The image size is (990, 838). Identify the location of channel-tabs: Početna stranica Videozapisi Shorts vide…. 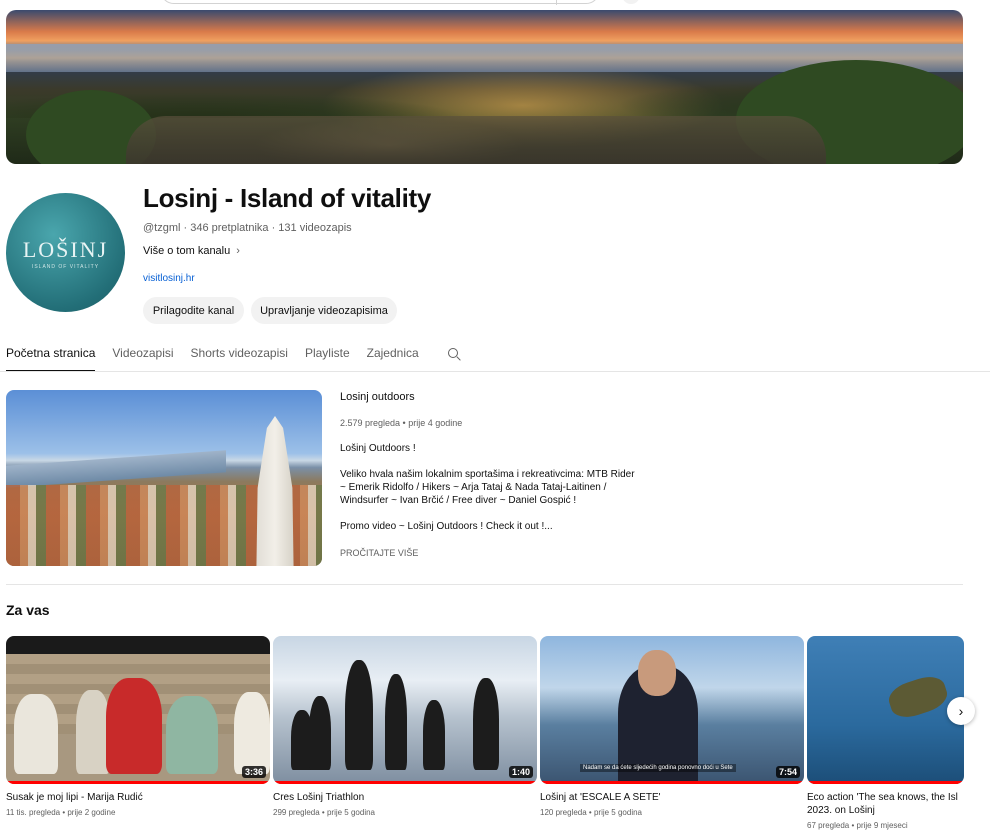
(234, 355).